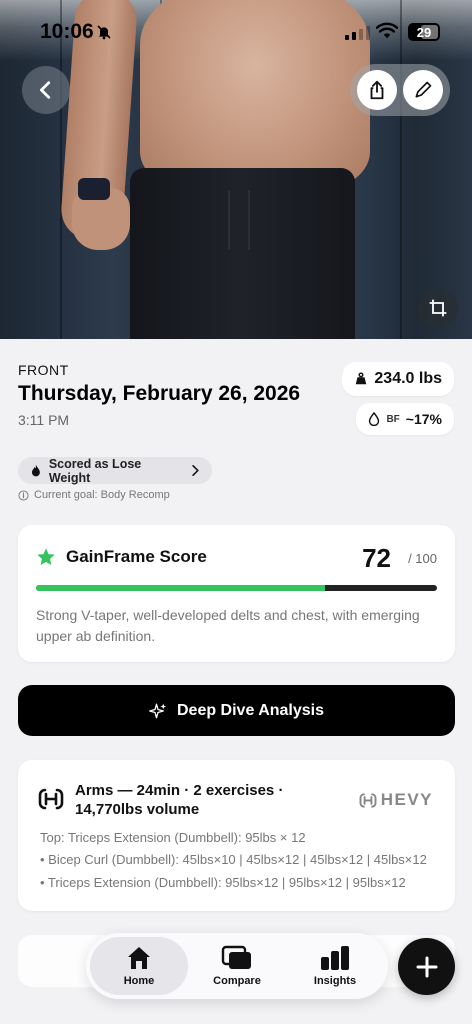  I want to click on add-entry-button, so click(426, 966).